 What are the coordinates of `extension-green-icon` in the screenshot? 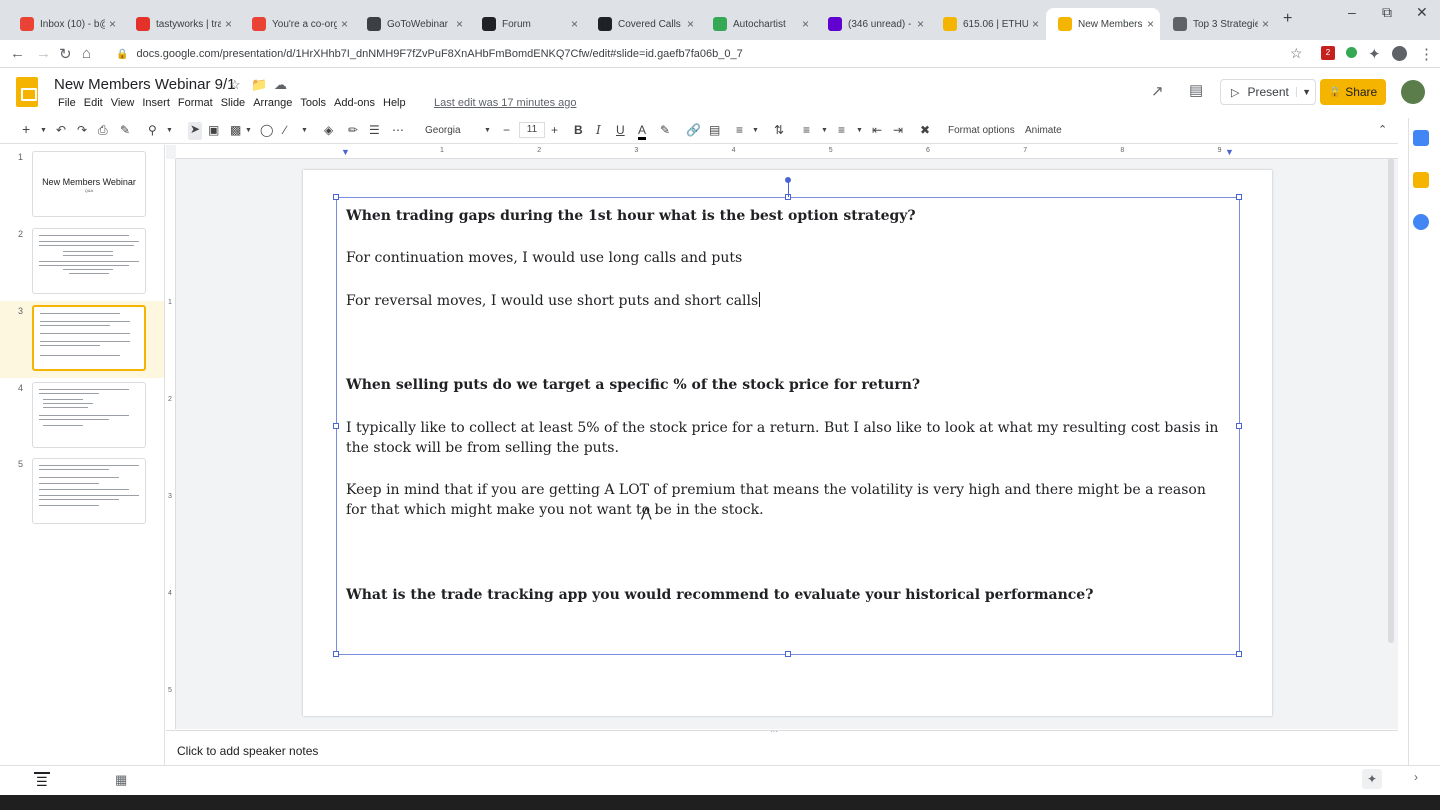 It's located at (1351, 52).